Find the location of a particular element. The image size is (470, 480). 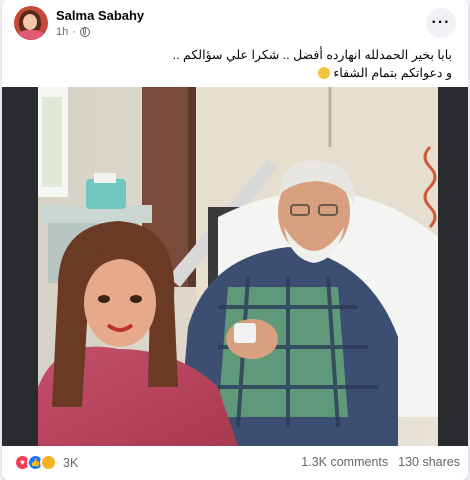

author-avatar is located at coordinates (31, 23).